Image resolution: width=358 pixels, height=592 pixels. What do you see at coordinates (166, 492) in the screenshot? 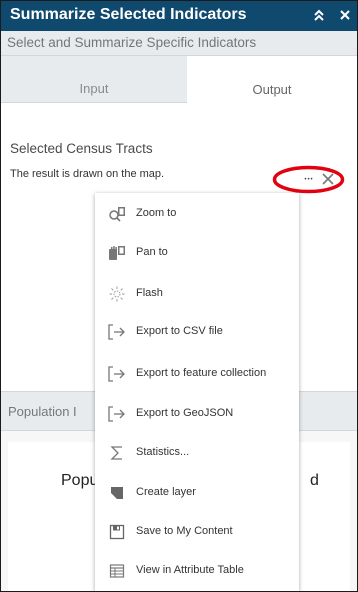
I see `menu-item-label: Create layer` at bounding box center [166, 492].